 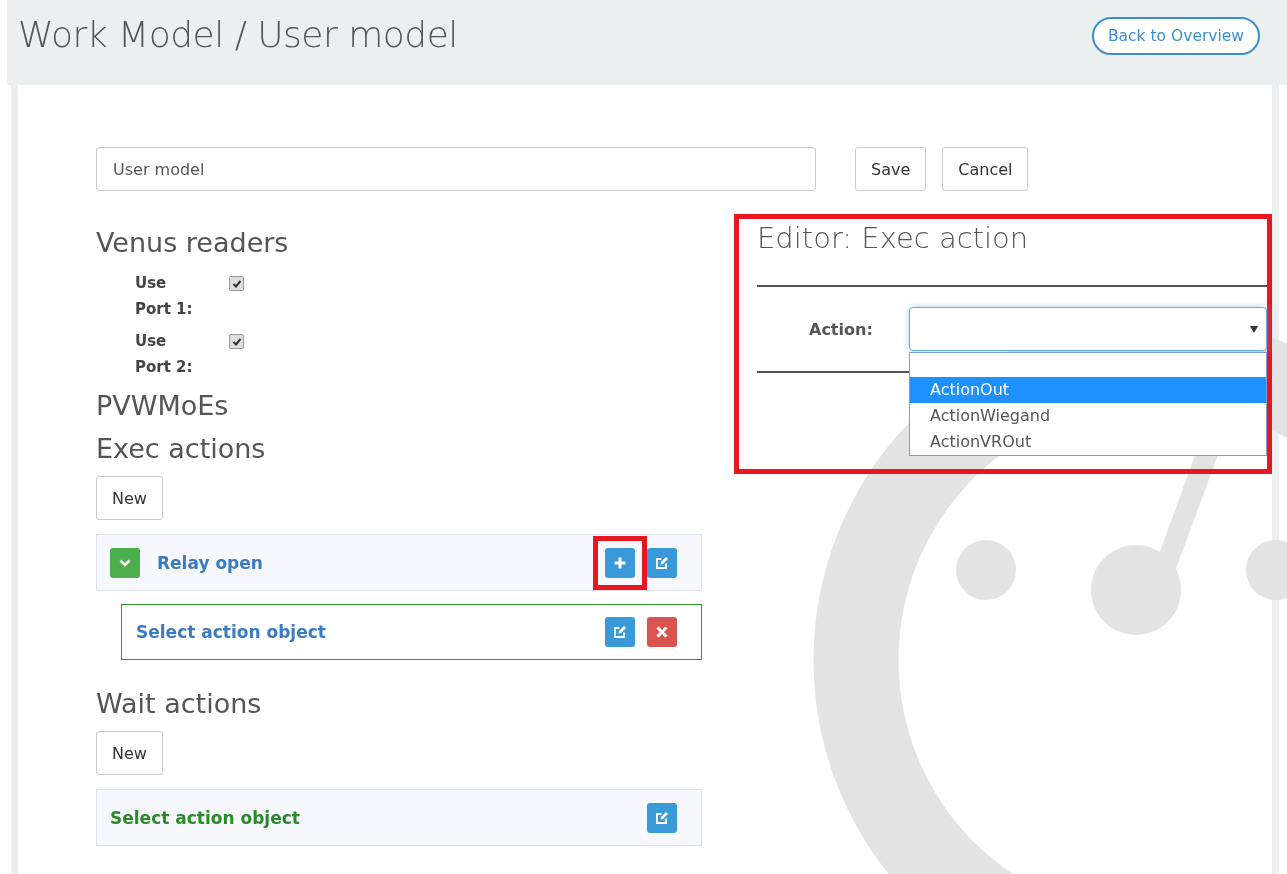 What do you see at coordinates (125, 562) in the screenshot?
I see `chevron-down-icon` at bounding box center [125, 562].